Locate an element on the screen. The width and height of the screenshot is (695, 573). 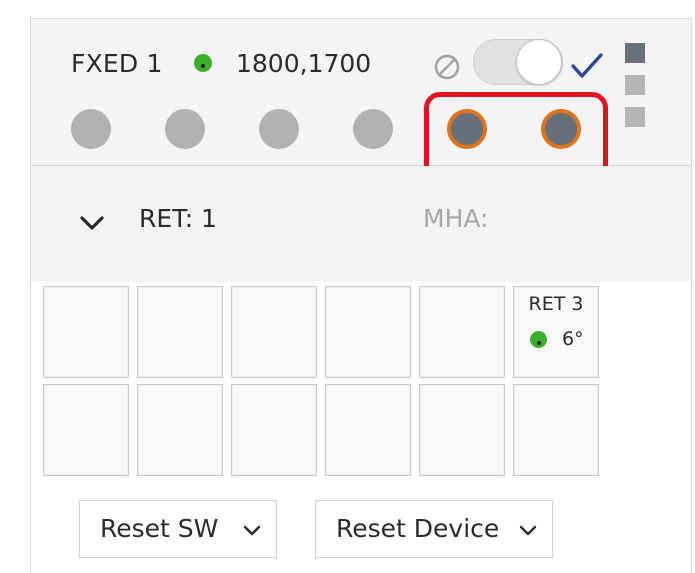
reset-device-dropdown: Reset Device is located at coordinates (434, 529).